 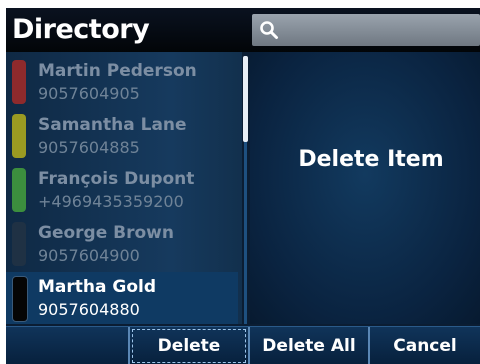 I want to click on cancel-button: Cancel, so click(x=425, y=345).